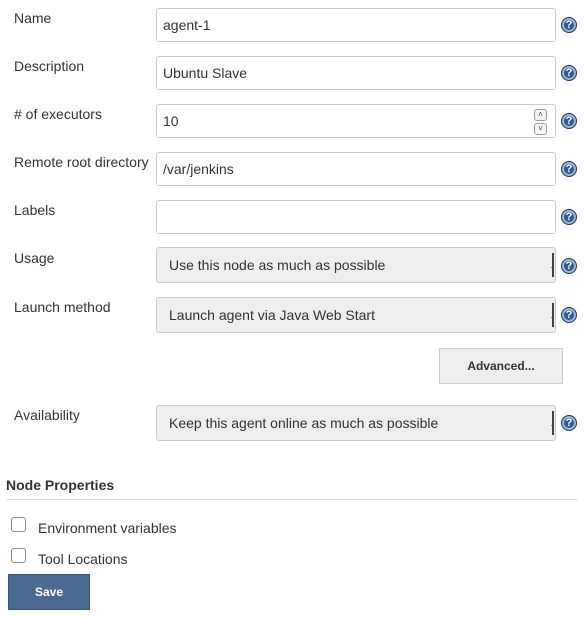 The height and width of the screenshot is (617, 587). Describe the element at coordinates (35, 210) in the screenshot. I see `labels-label: Labels` at that location.